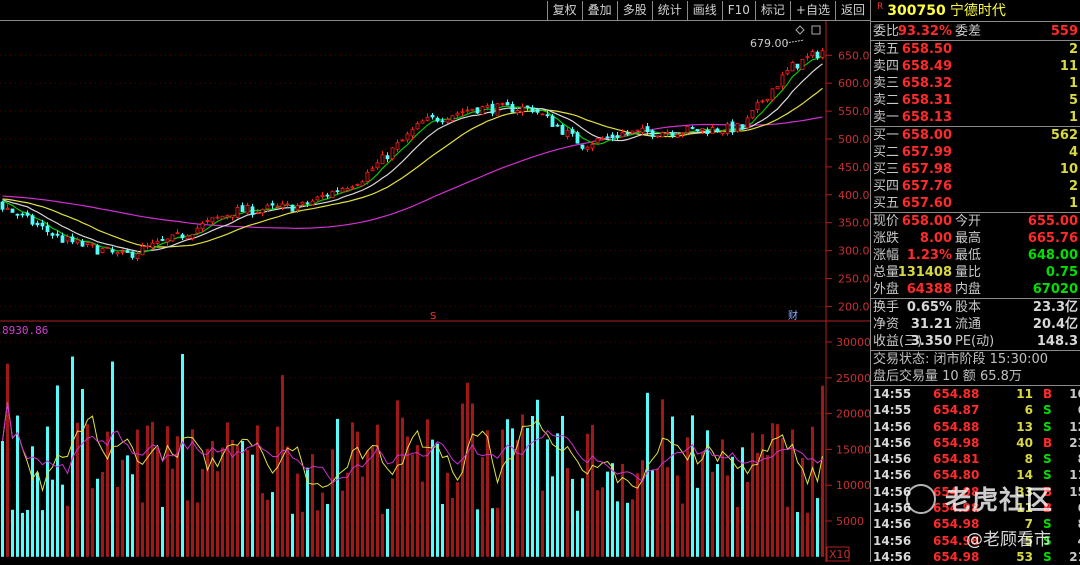  Describe the element at coordinates (1068, 66) in the screenshot. I see `ask-volume: 11` at that location.